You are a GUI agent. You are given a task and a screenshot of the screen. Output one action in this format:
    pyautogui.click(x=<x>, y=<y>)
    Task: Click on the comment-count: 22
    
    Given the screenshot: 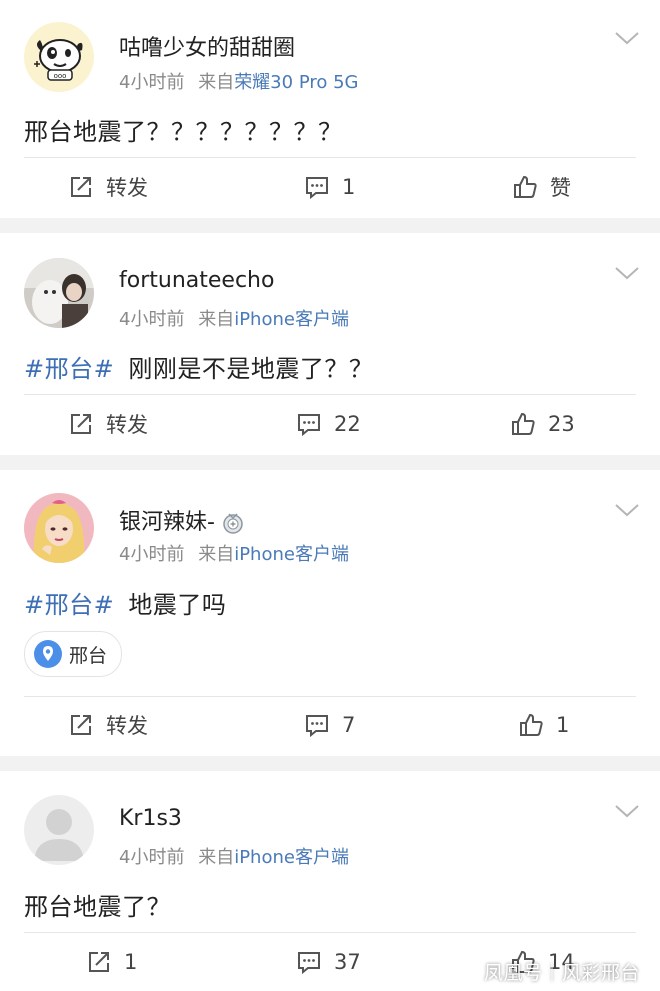 What is the action you would take?
    pyautogui.click(x=347, y=424)
    